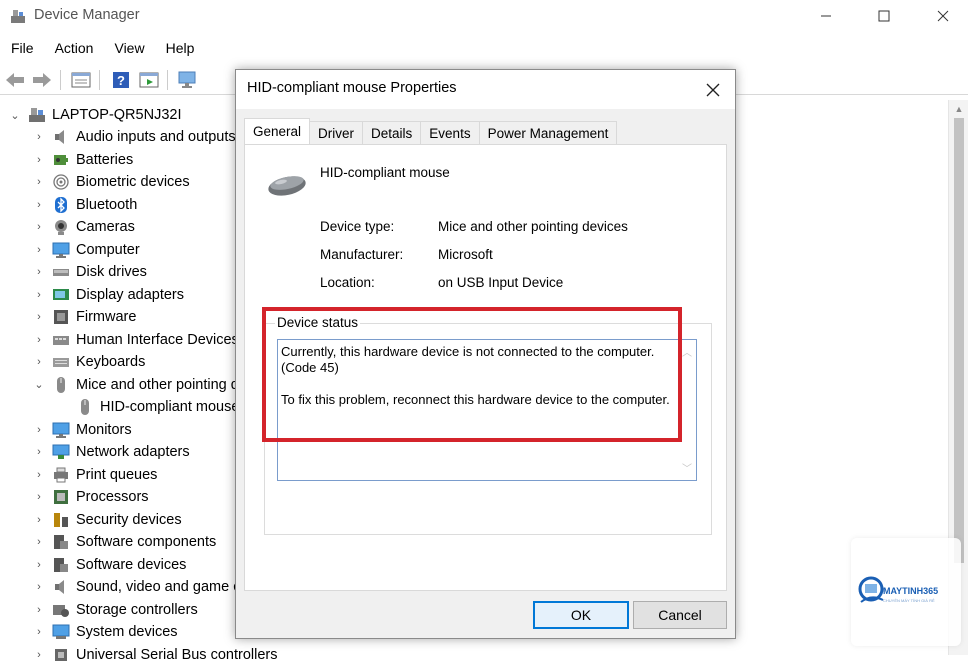  Describe the element at coordinates (128, 50) in the screenshot. I see `menu-view: View` at that location.